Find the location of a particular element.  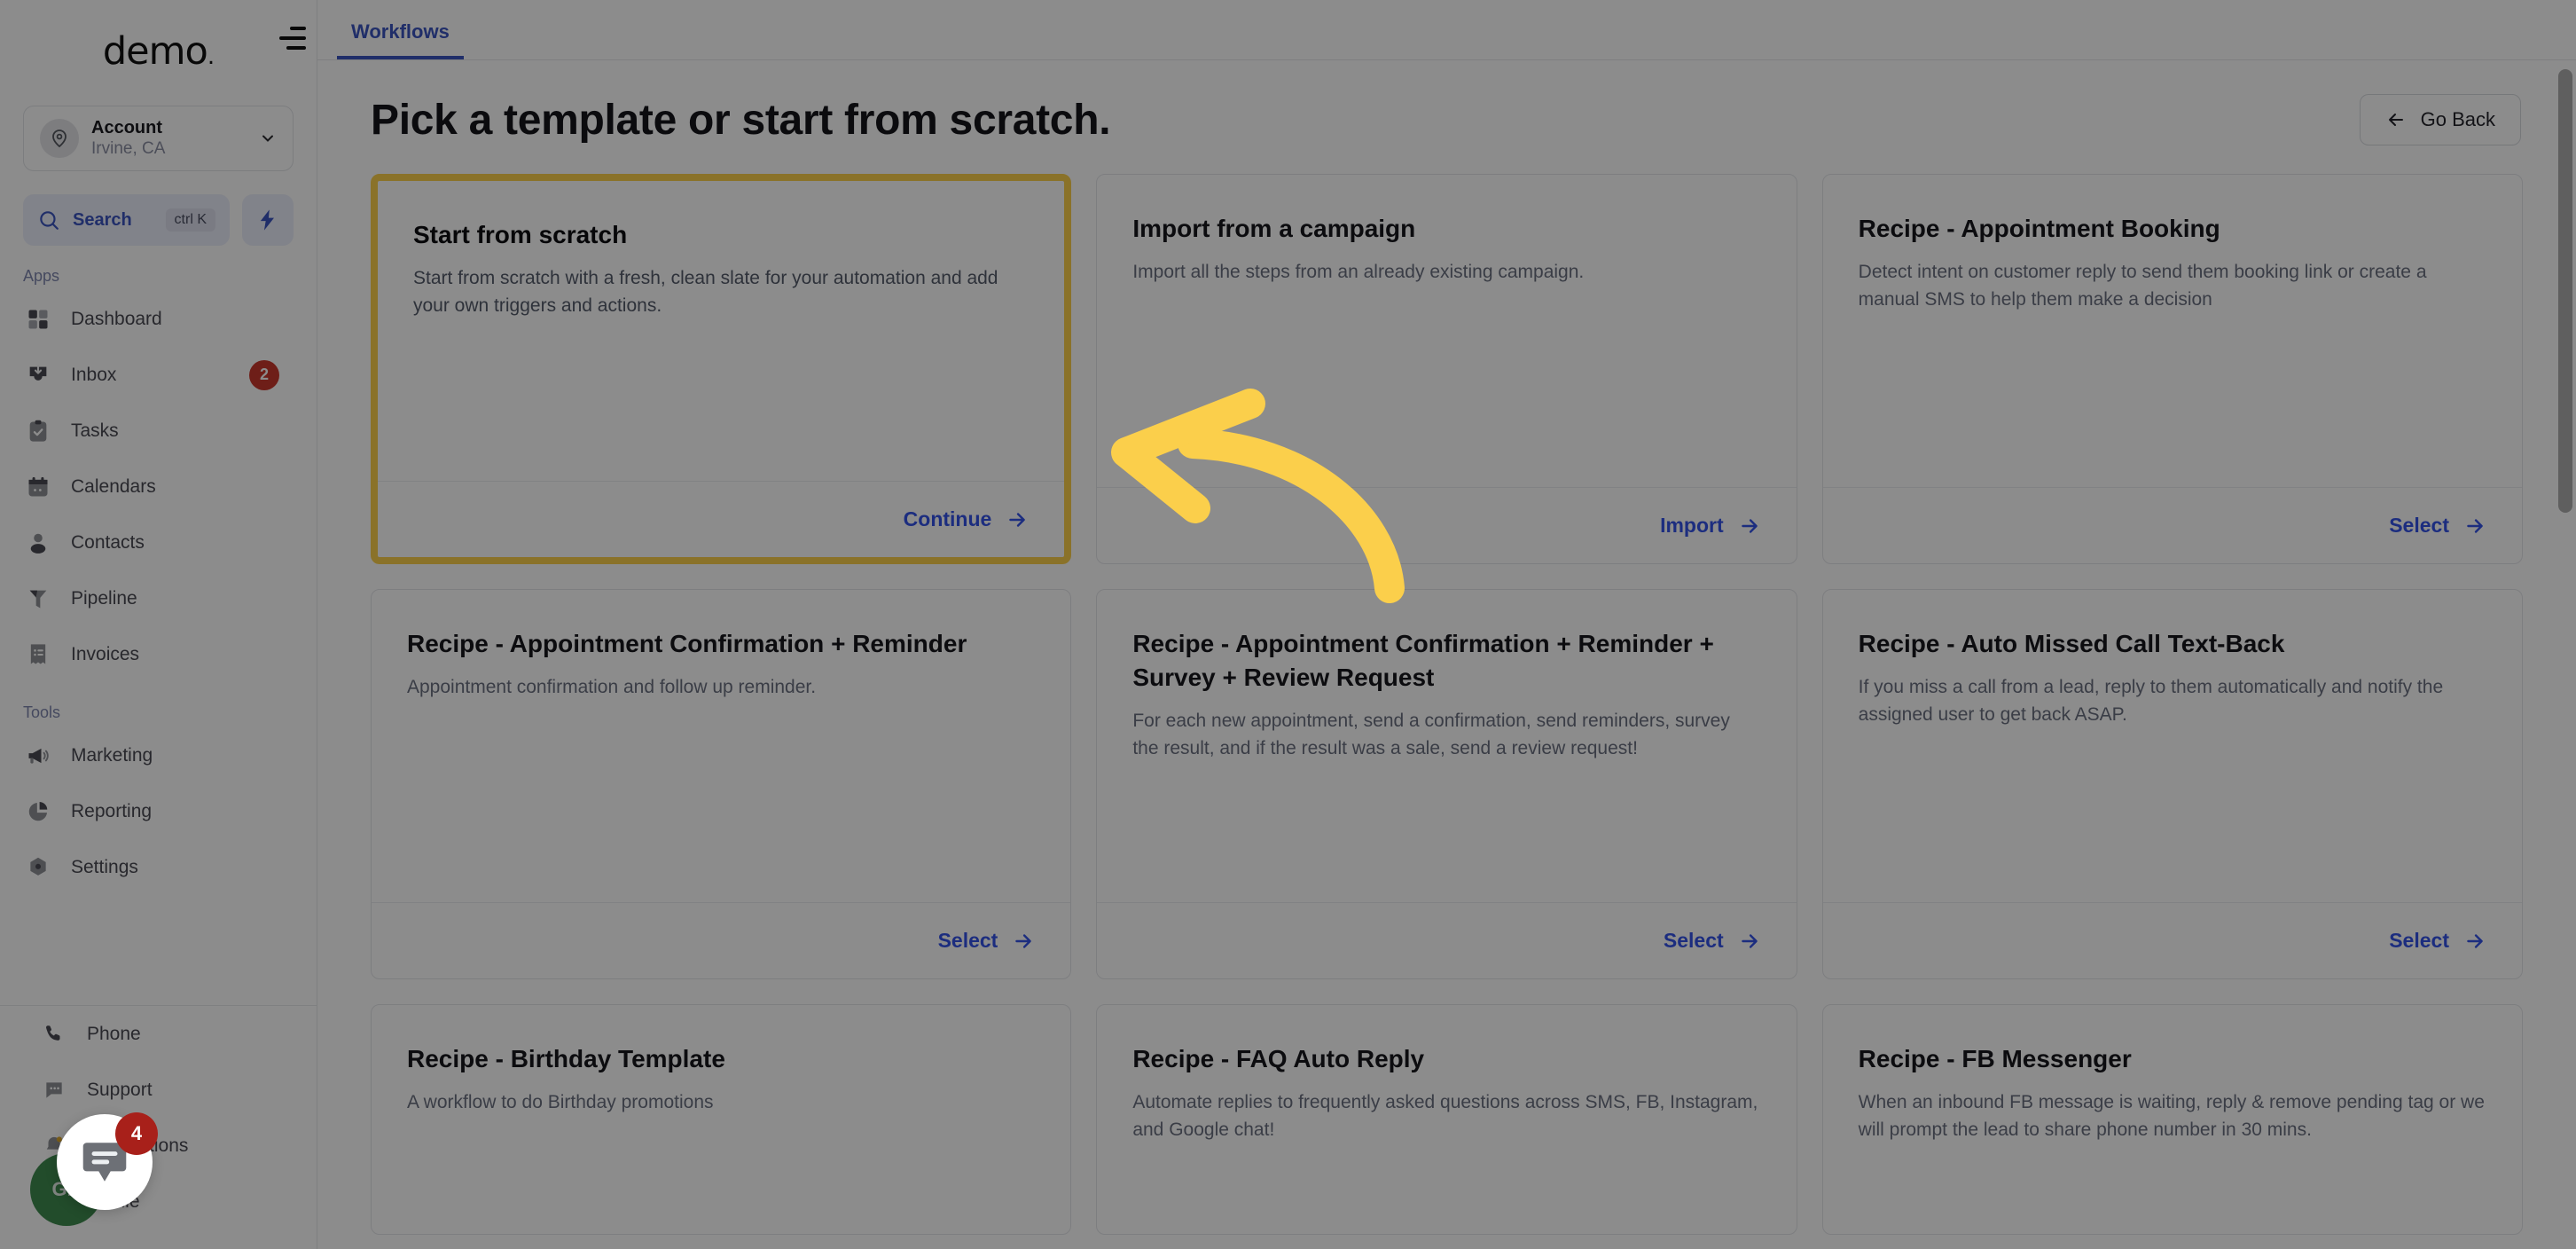

card-footer: Continue is located at coordinates (721, 519).